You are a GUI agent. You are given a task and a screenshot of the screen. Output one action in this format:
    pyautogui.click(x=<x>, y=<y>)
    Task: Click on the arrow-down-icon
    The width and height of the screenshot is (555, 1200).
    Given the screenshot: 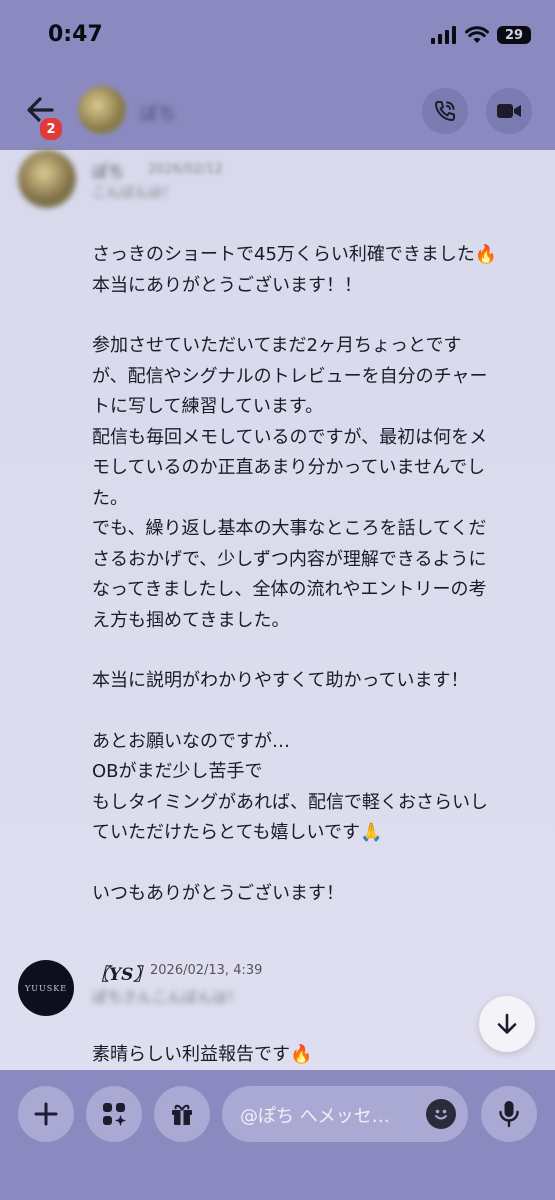 What is the action you would take?
    pyautogui.click(x=507, y=1023)
    